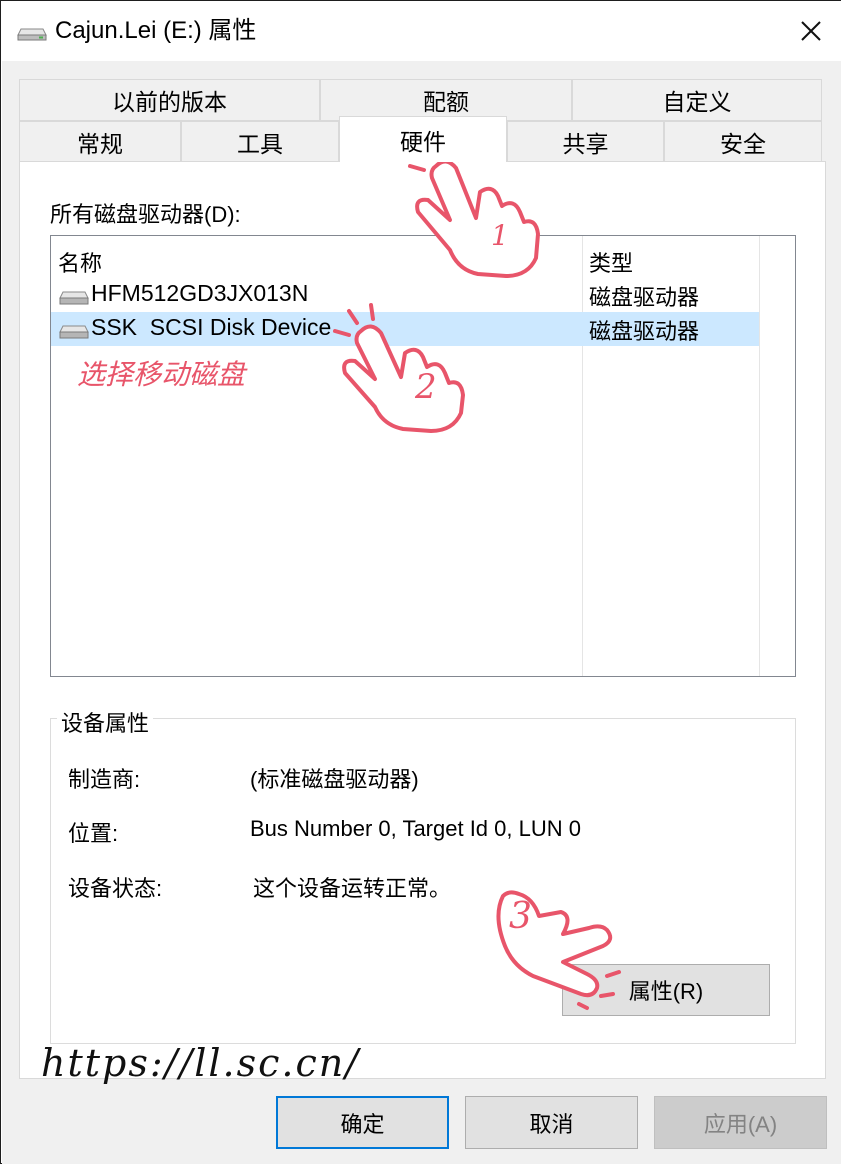  Describe the element at coordinates (405, 329) in the screenshot. I see `list-item-selected: SSK SCSI Disk Device 磁盘驱动器` at that location.